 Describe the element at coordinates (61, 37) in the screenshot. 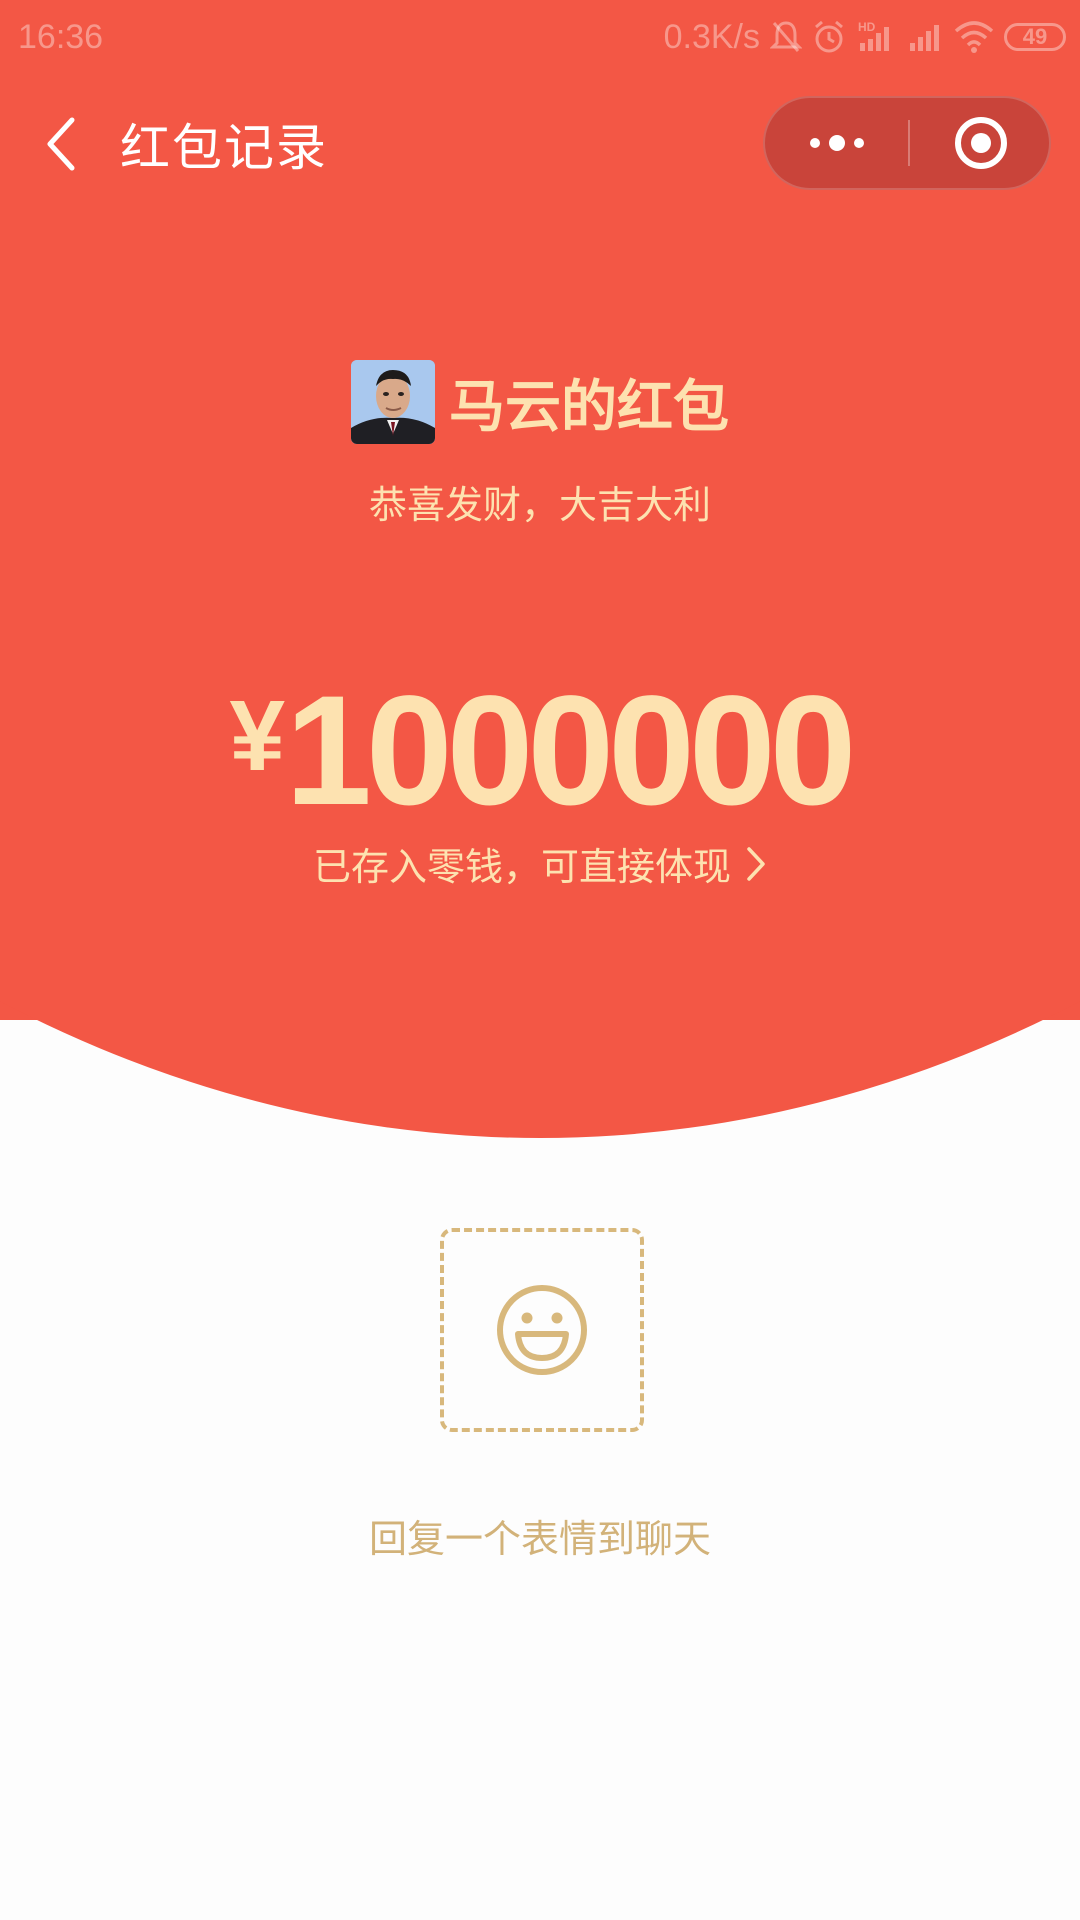

I see `status-time: 16:36` at that location.